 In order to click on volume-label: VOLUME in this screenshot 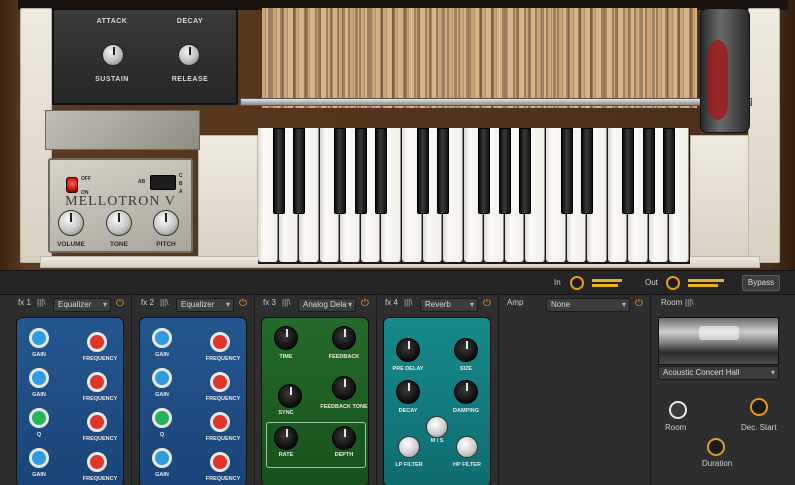, I will do `click(71, 244)`.